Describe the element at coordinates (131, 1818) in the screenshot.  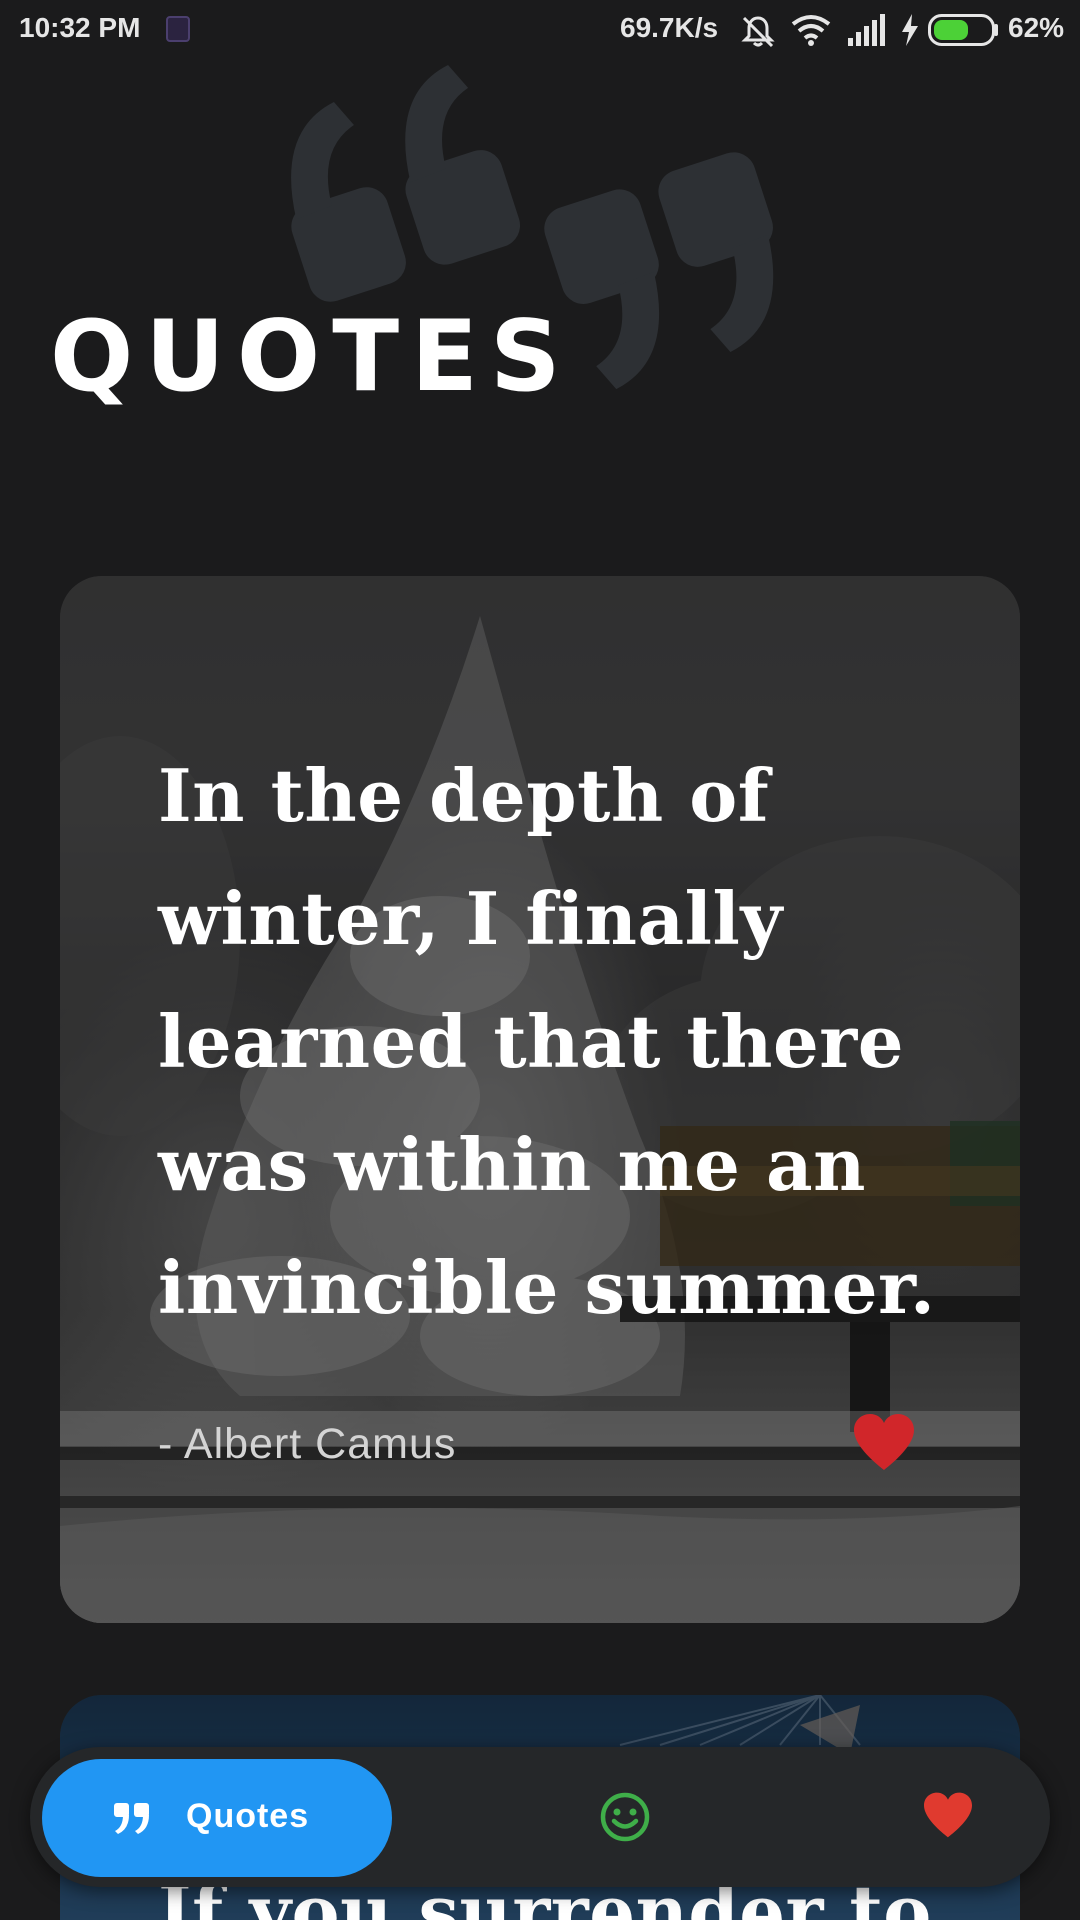
I see `quote-icon` at that location.